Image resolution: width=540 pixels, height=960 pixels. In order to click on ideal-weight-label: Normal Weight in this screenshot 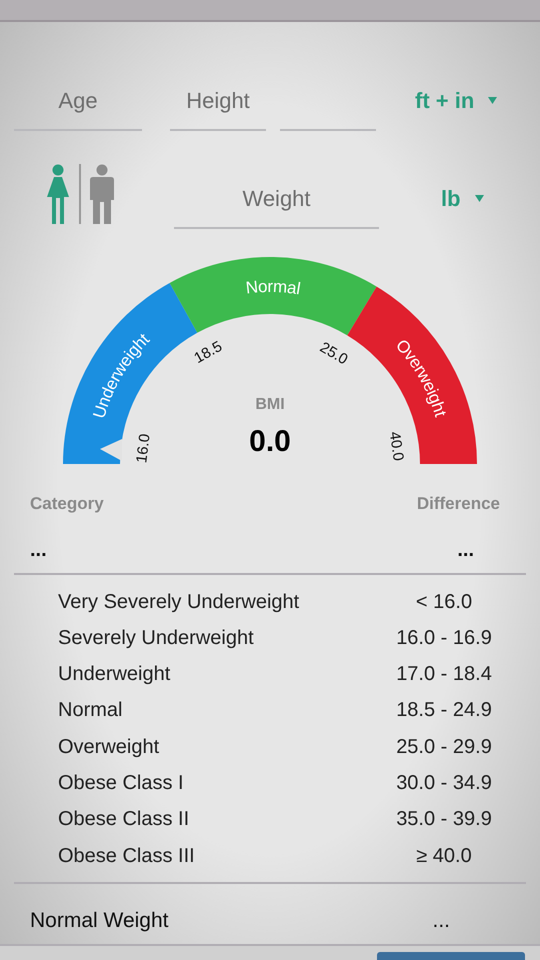, I will do `click(99, 921)`.